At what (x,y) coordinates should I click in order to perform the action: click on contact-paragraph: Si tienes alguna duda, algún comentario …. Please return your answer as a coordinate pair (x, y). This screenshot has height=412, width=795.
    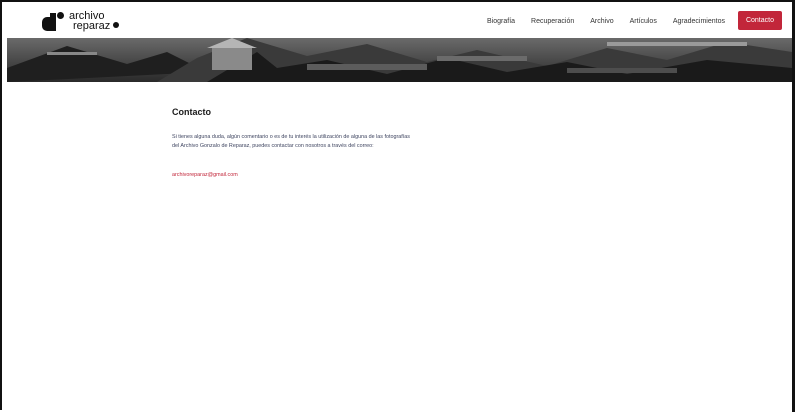
    Looking at the image, I should click on (291, 141).